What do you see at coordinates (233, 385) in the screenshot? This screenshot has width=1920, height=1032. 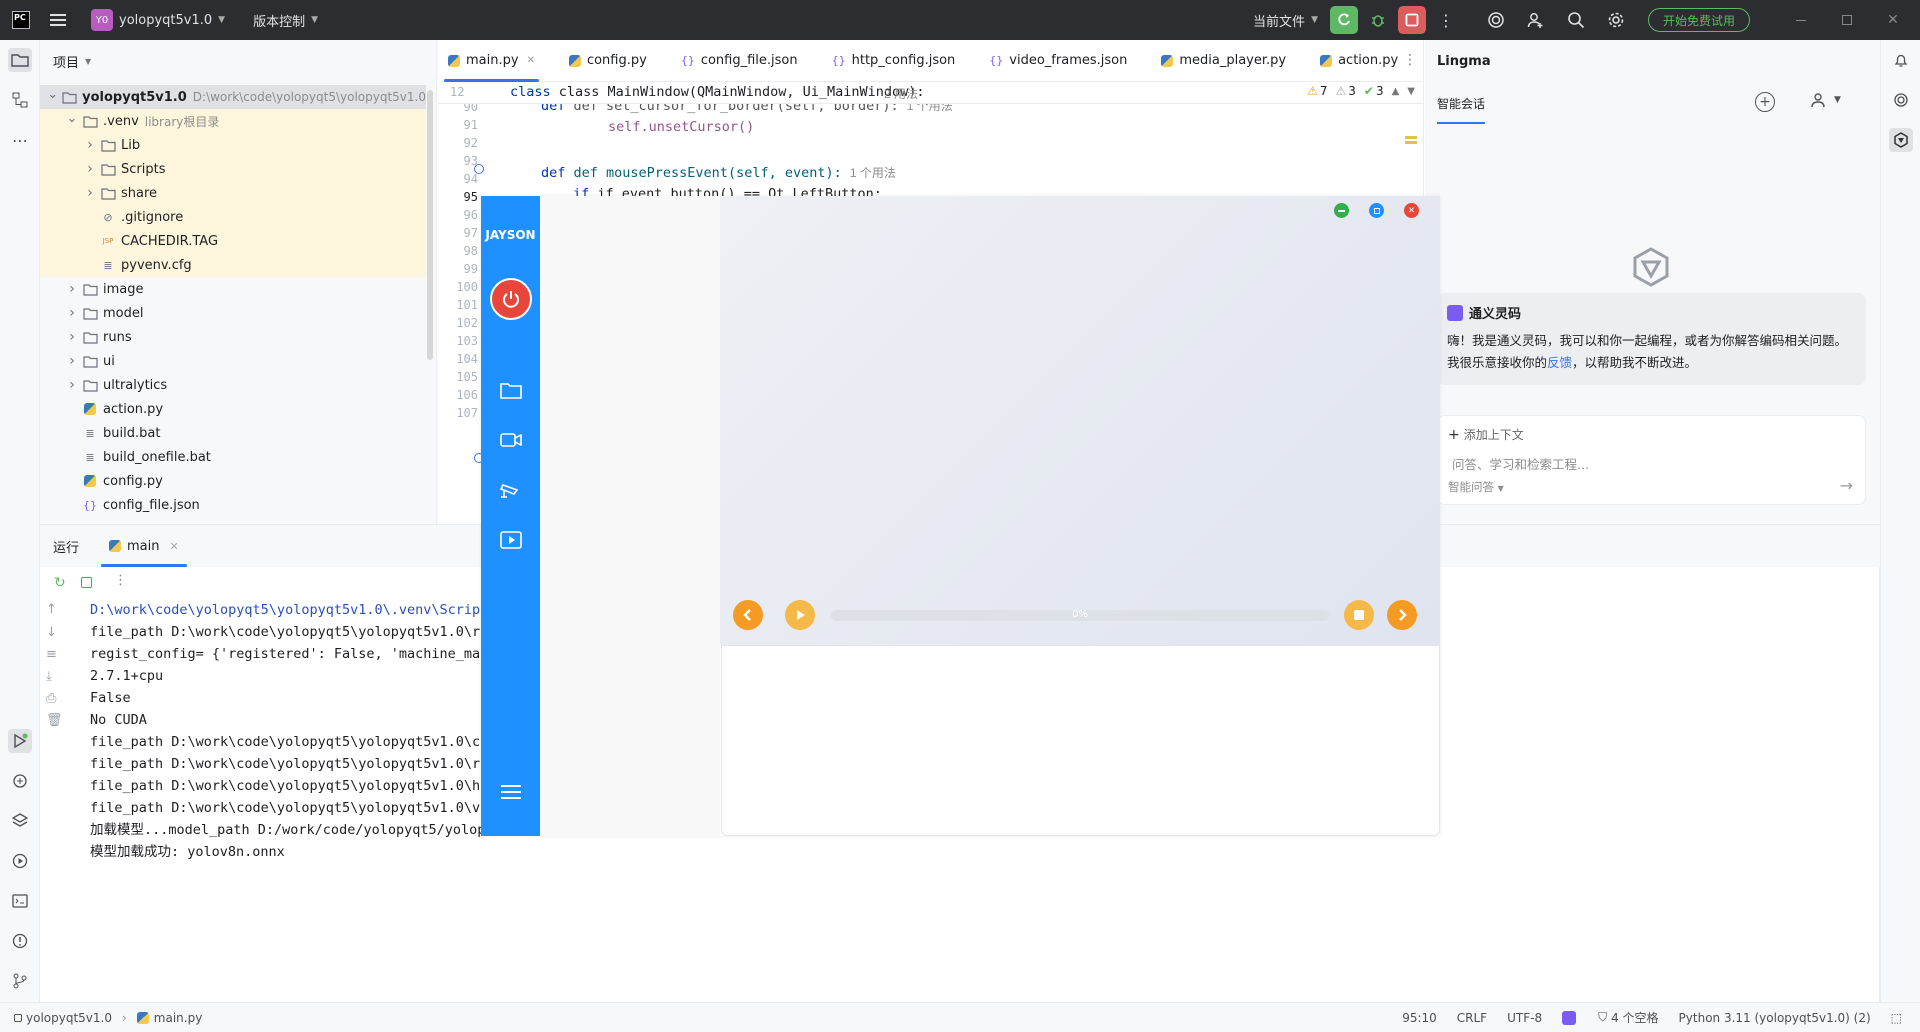 I see `tree-item: › ultralytics` at bounding box center [233, 385].